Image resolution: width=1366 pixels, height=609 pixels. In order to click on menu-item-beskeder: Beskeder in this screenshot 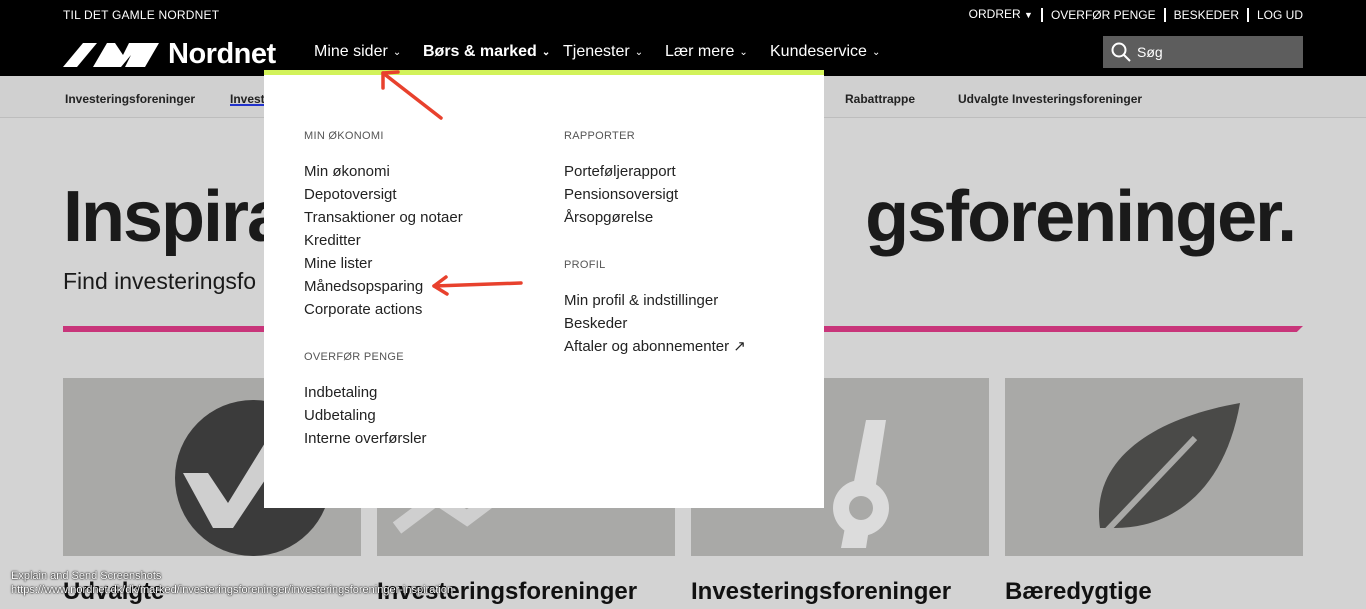, I will do `click(655, 323)`.